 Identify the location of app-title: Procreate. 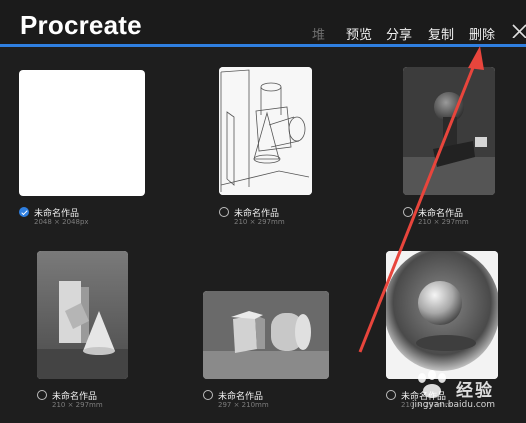
(81, 25).